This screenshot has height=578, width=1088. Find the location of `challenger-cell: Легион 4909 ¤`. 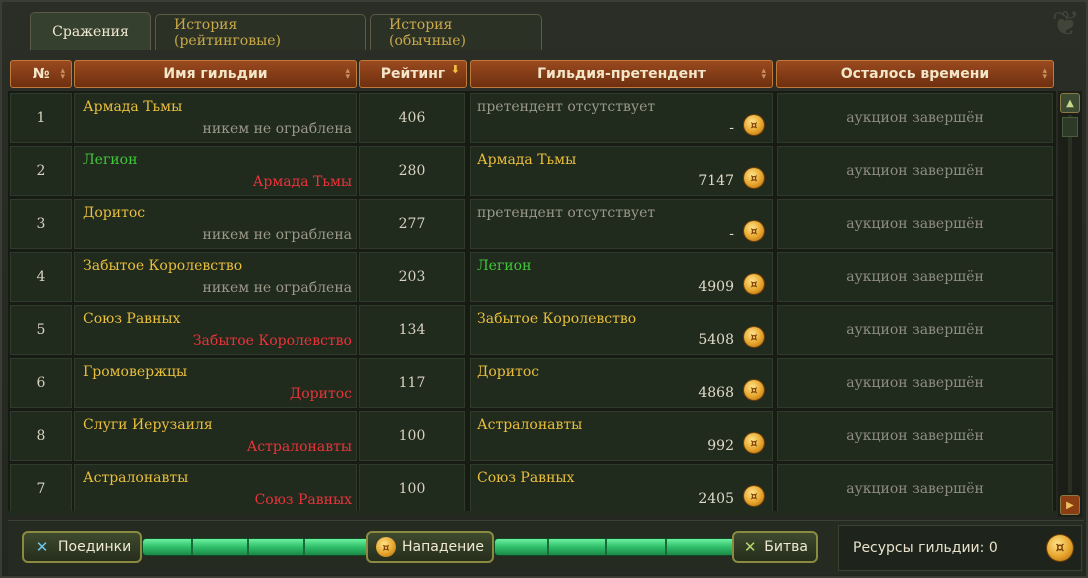

challenger-cell: Легион 4909 ¤ is located at coordinates (621, 277).